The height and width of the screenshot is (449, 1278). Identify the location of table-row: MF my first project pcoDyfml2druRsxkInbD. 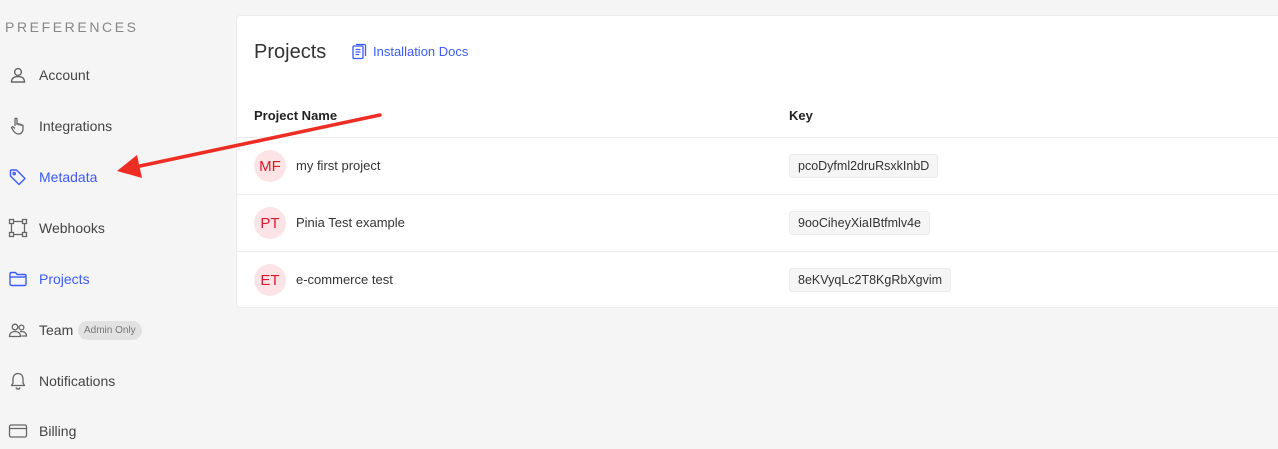
(757, 165).